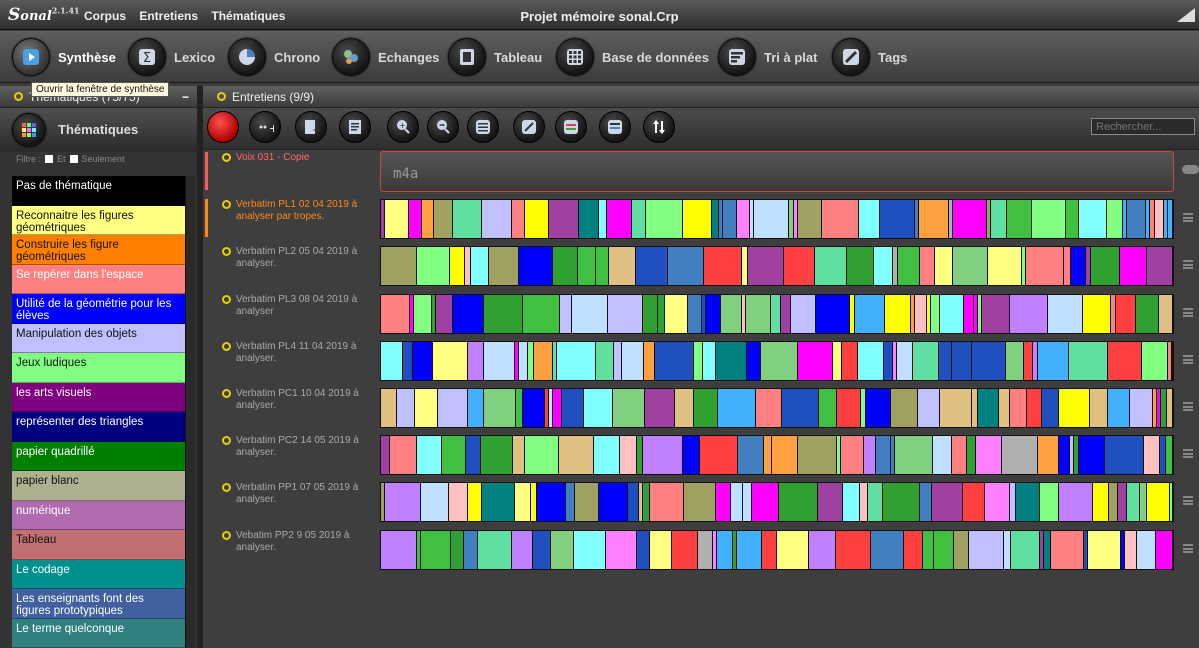 The height and width of the screenshot is (648, 1199). Describe the element at coordinates (98, 574) in the screenshot. I see `theme-item: Le codage` at that location.